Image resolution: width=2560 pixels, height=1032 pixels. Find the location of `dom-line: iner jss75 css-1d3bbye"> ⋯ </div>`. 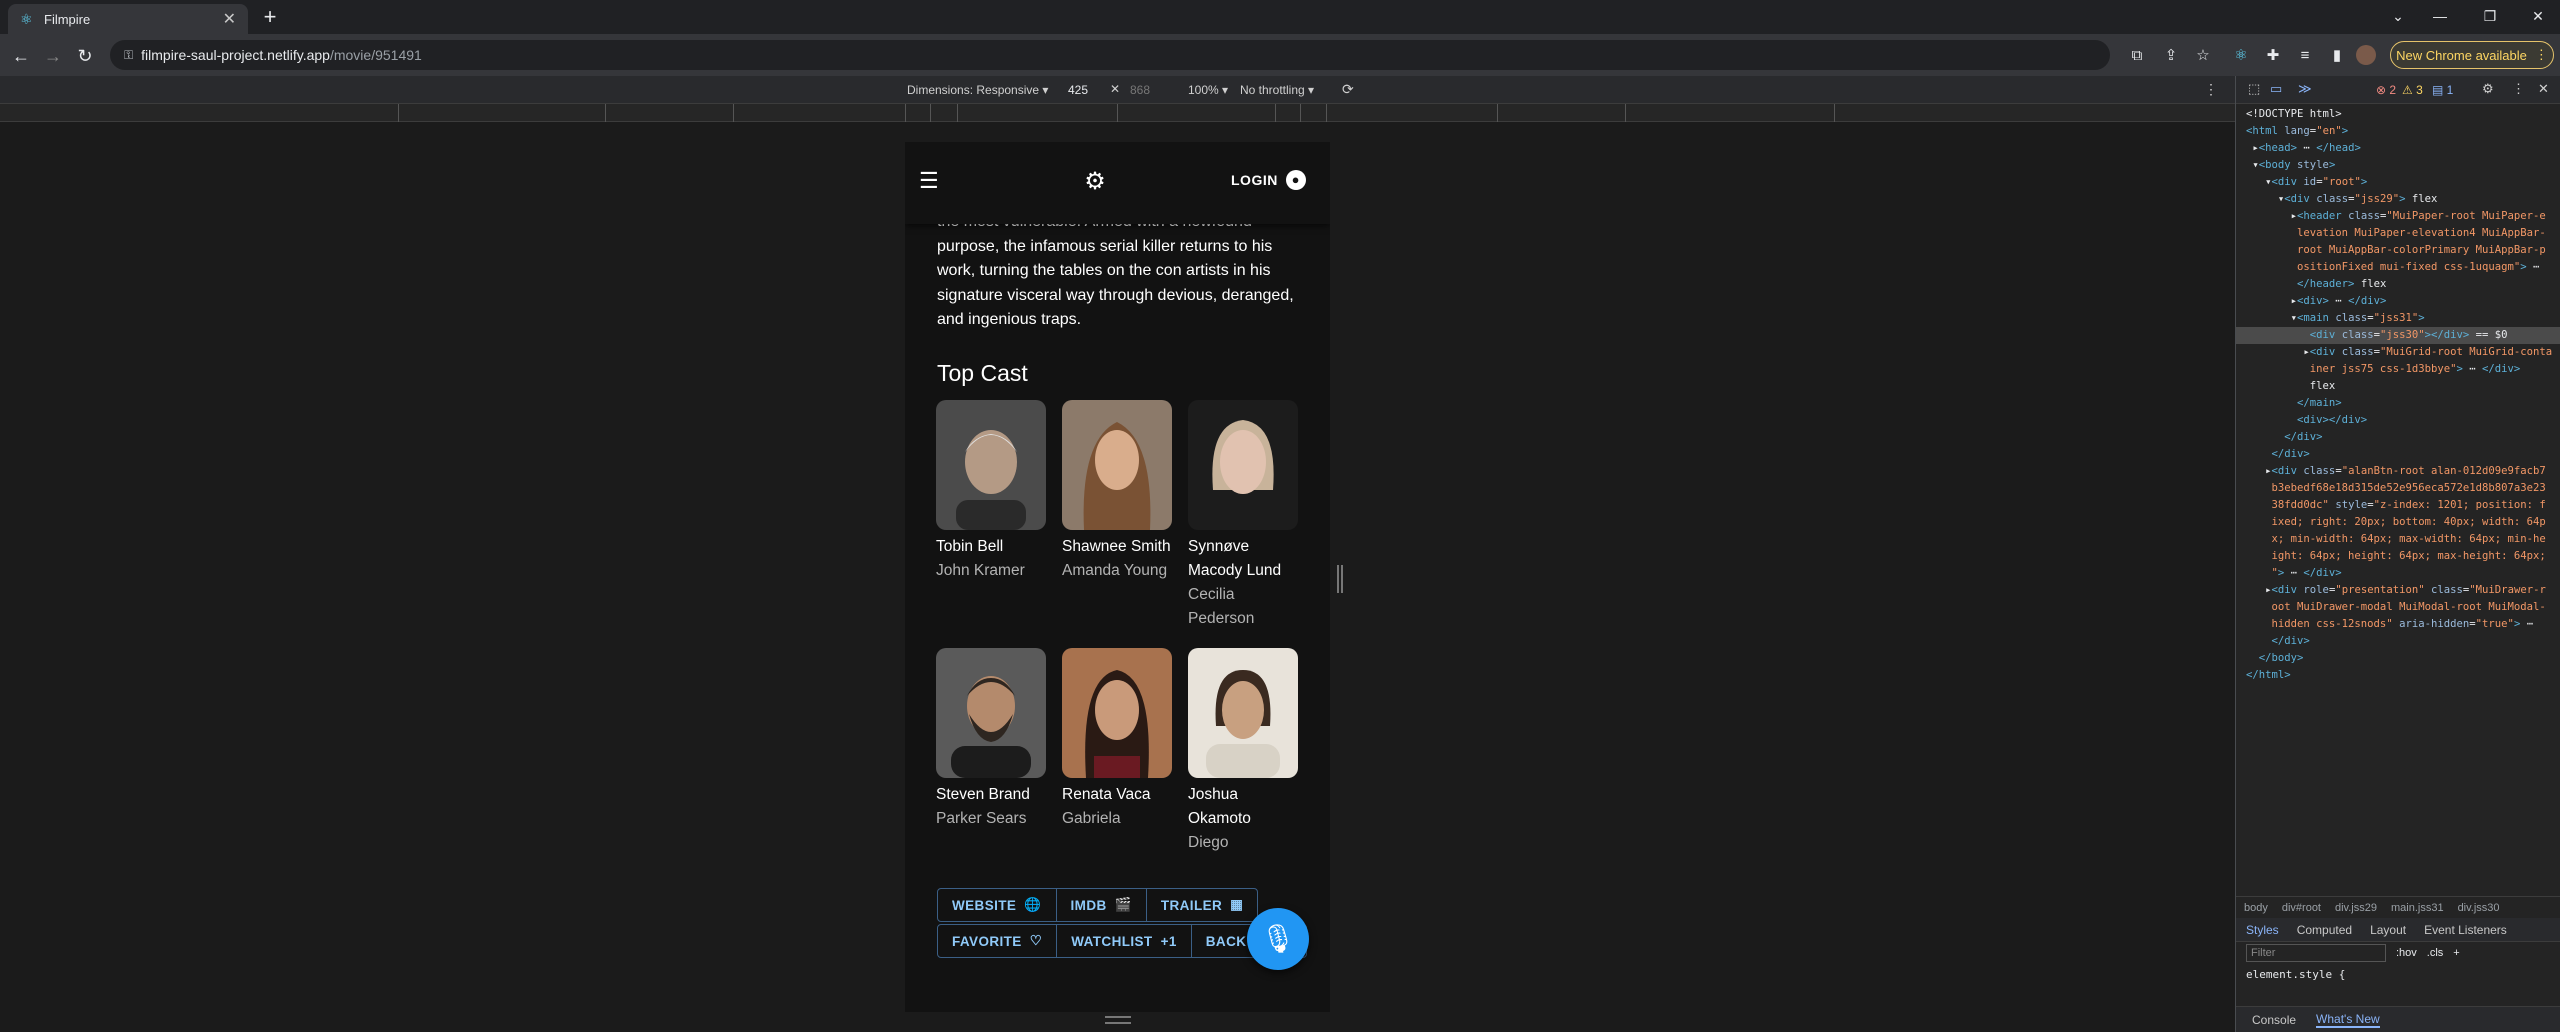

dom-line: iner jss75 css-1d3bbye"> ⋯ </div> is located at coordinates (2398, 369).